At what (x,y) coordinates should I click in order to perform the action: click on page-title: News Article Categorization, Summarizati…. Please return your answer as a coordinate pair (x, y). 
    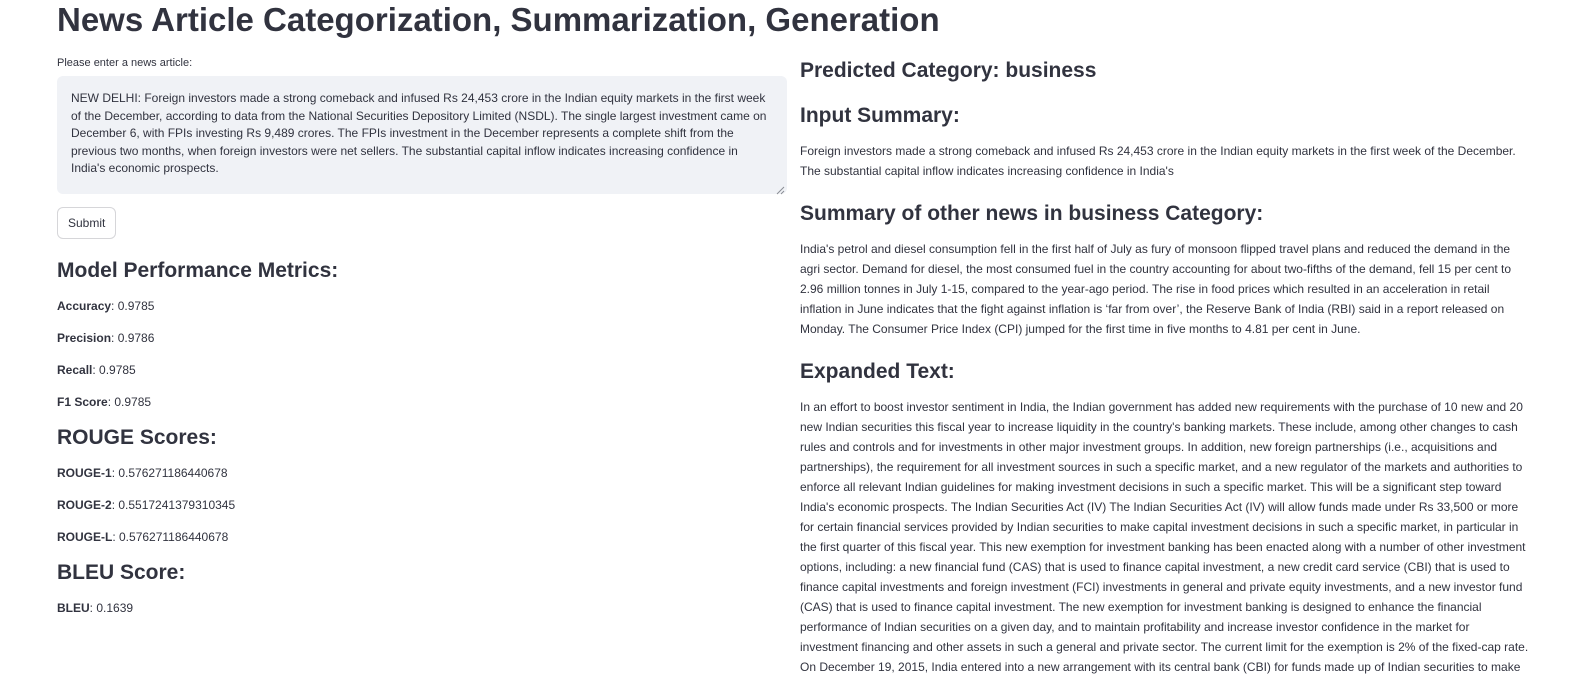
    Looking at the image, I should click on (498, 19).